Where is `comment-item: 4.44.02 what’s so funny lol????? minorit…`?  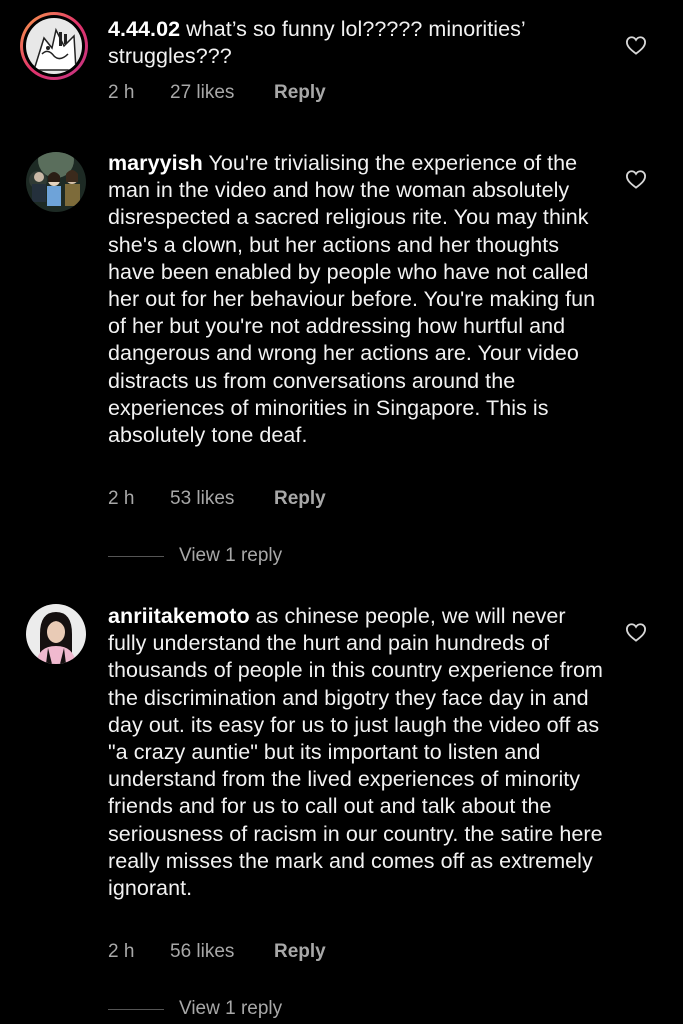
comment-item: 4.44.02 what’s so funny lol????? minorit… is located at coordinates (341, 70).